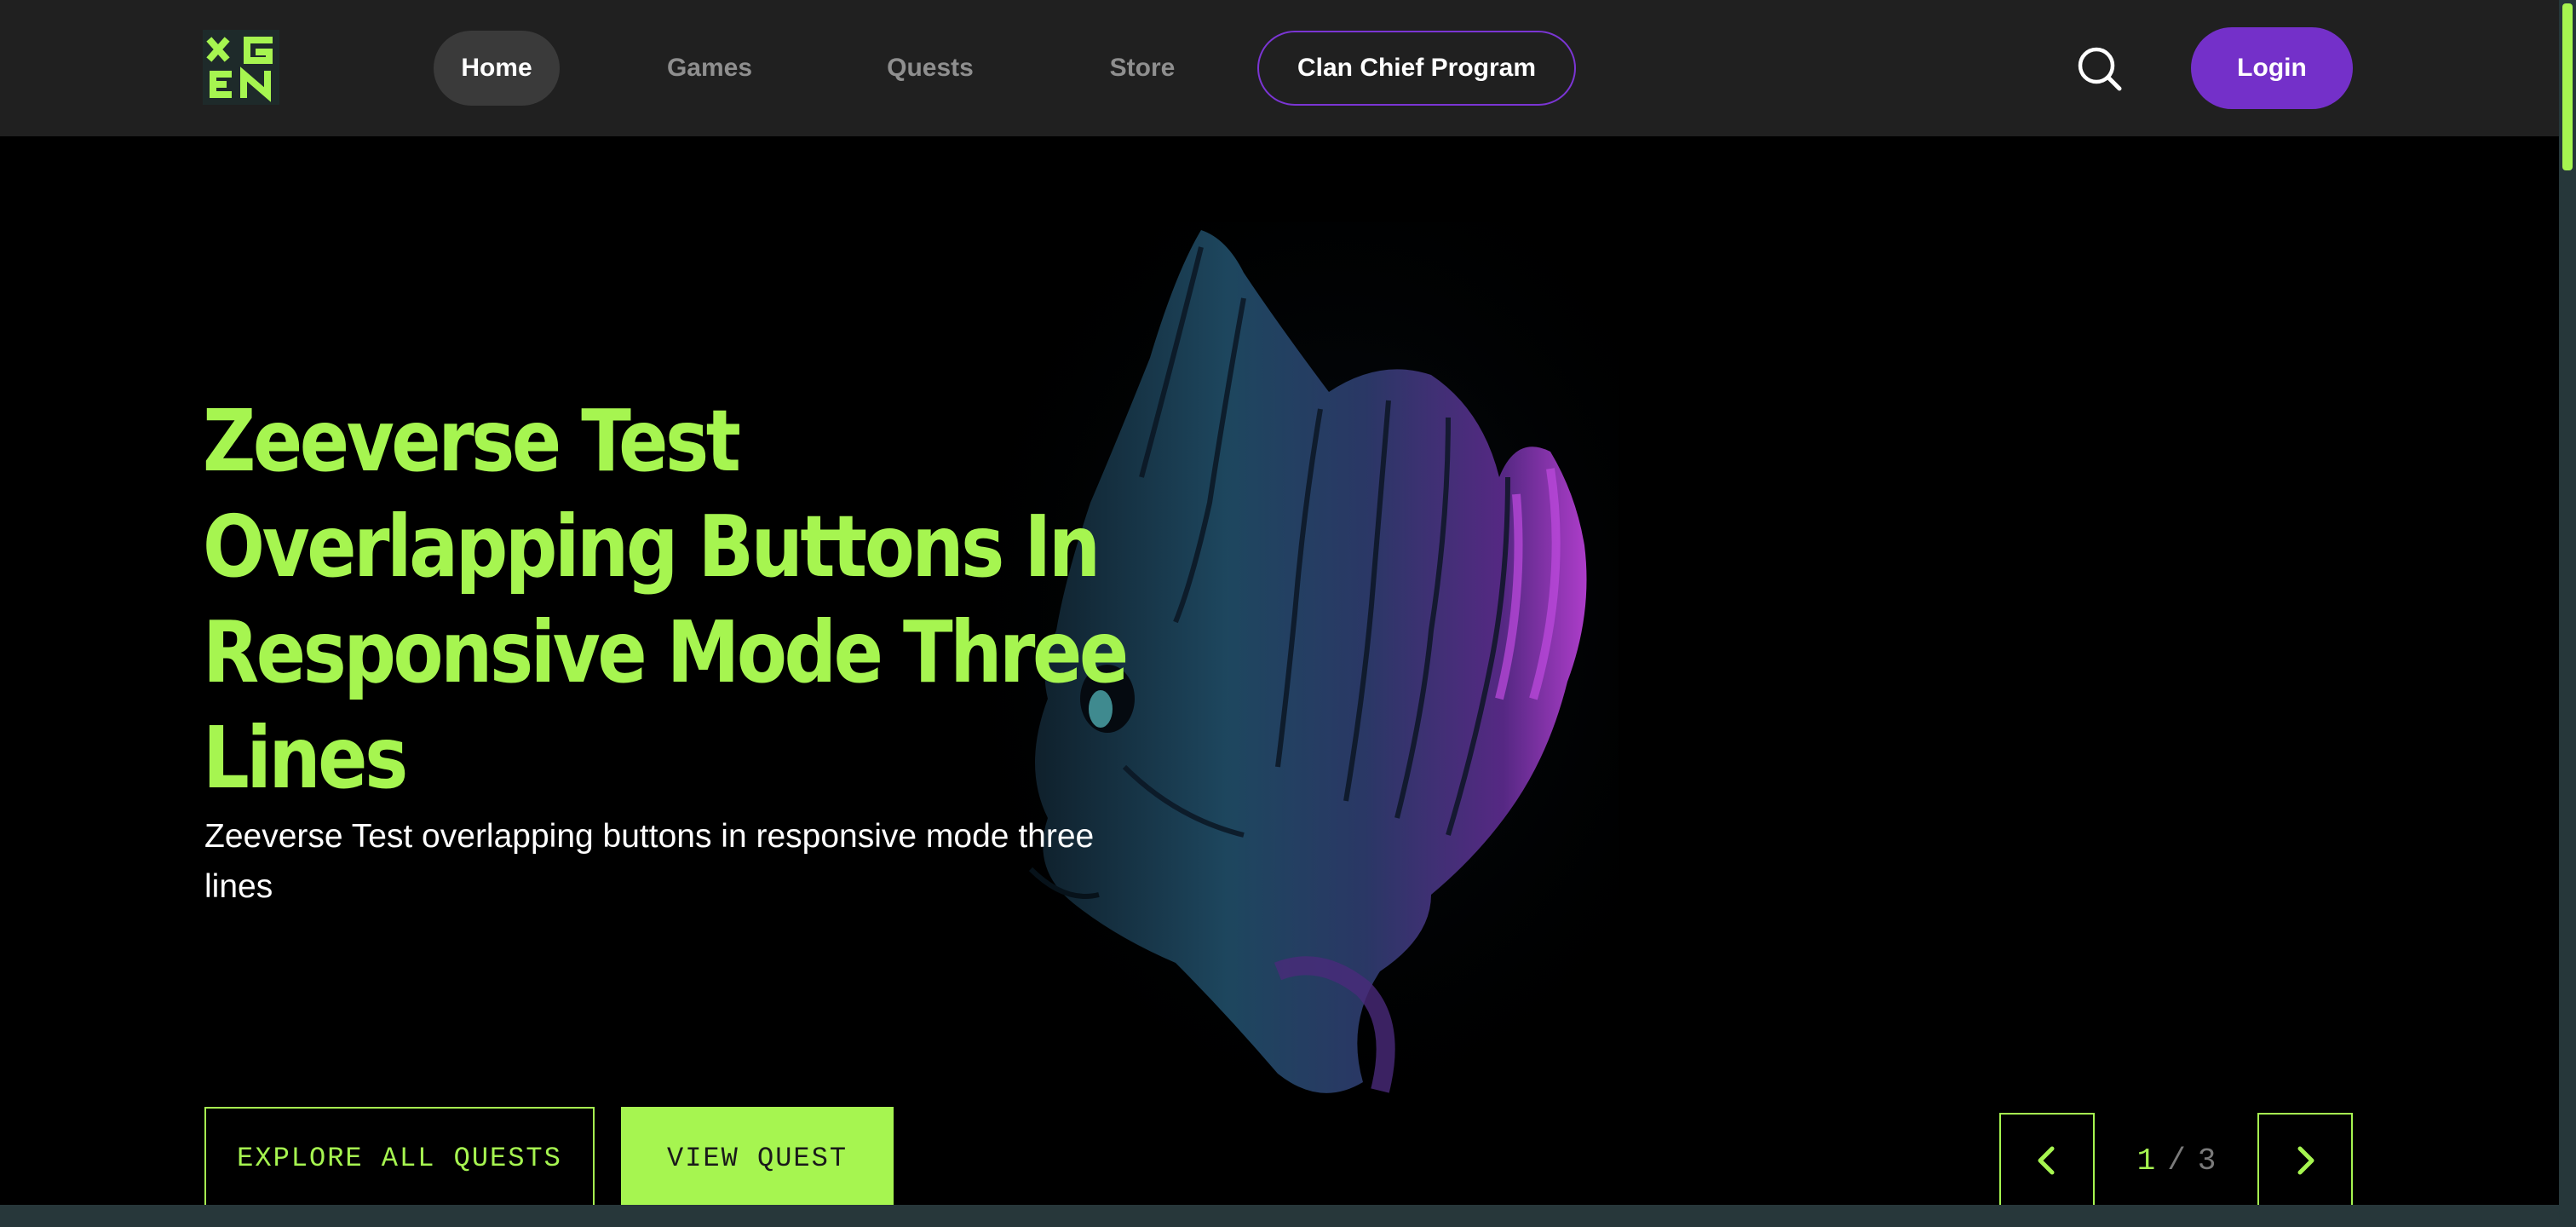  I want to click on explore-all-quests-button: EXPLORE ALL QUESTS, so click(400, 1156).